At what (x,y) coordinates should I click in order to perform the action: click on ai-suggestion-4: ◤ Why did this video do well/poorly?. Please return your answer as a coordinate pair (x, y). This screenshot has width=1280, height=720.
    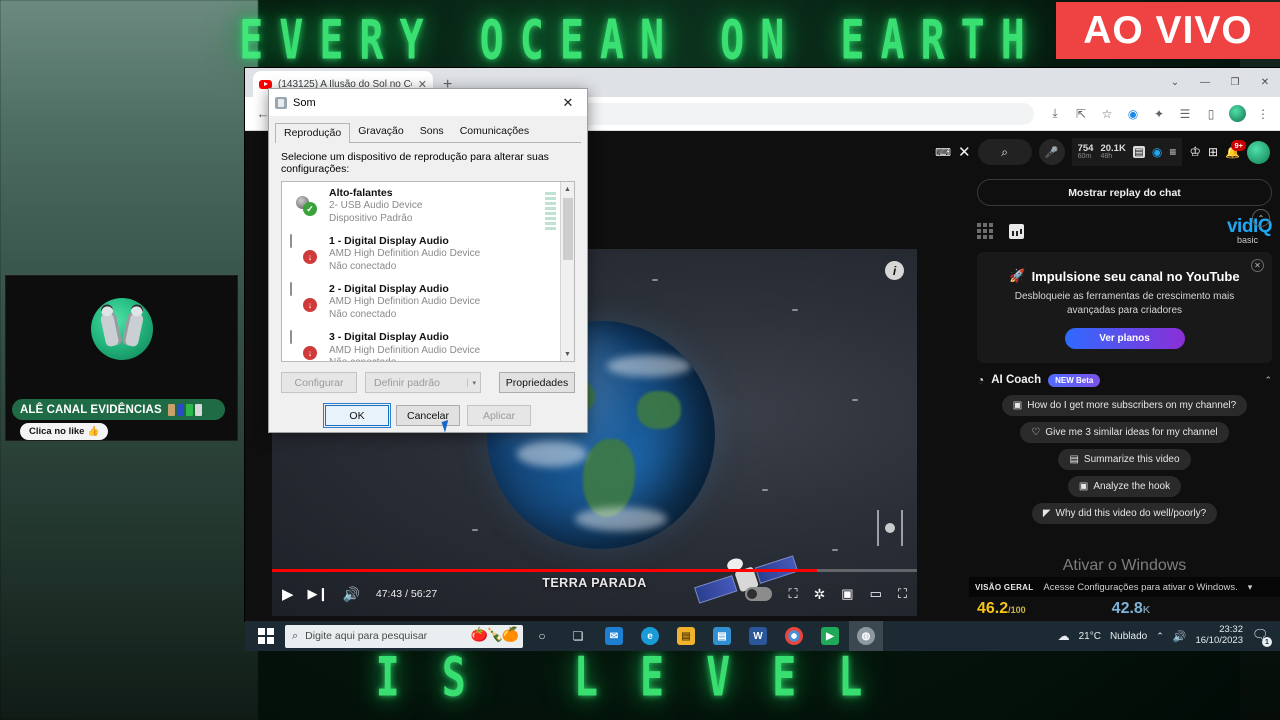
    Looking at the image, I should click on (1124, 513).